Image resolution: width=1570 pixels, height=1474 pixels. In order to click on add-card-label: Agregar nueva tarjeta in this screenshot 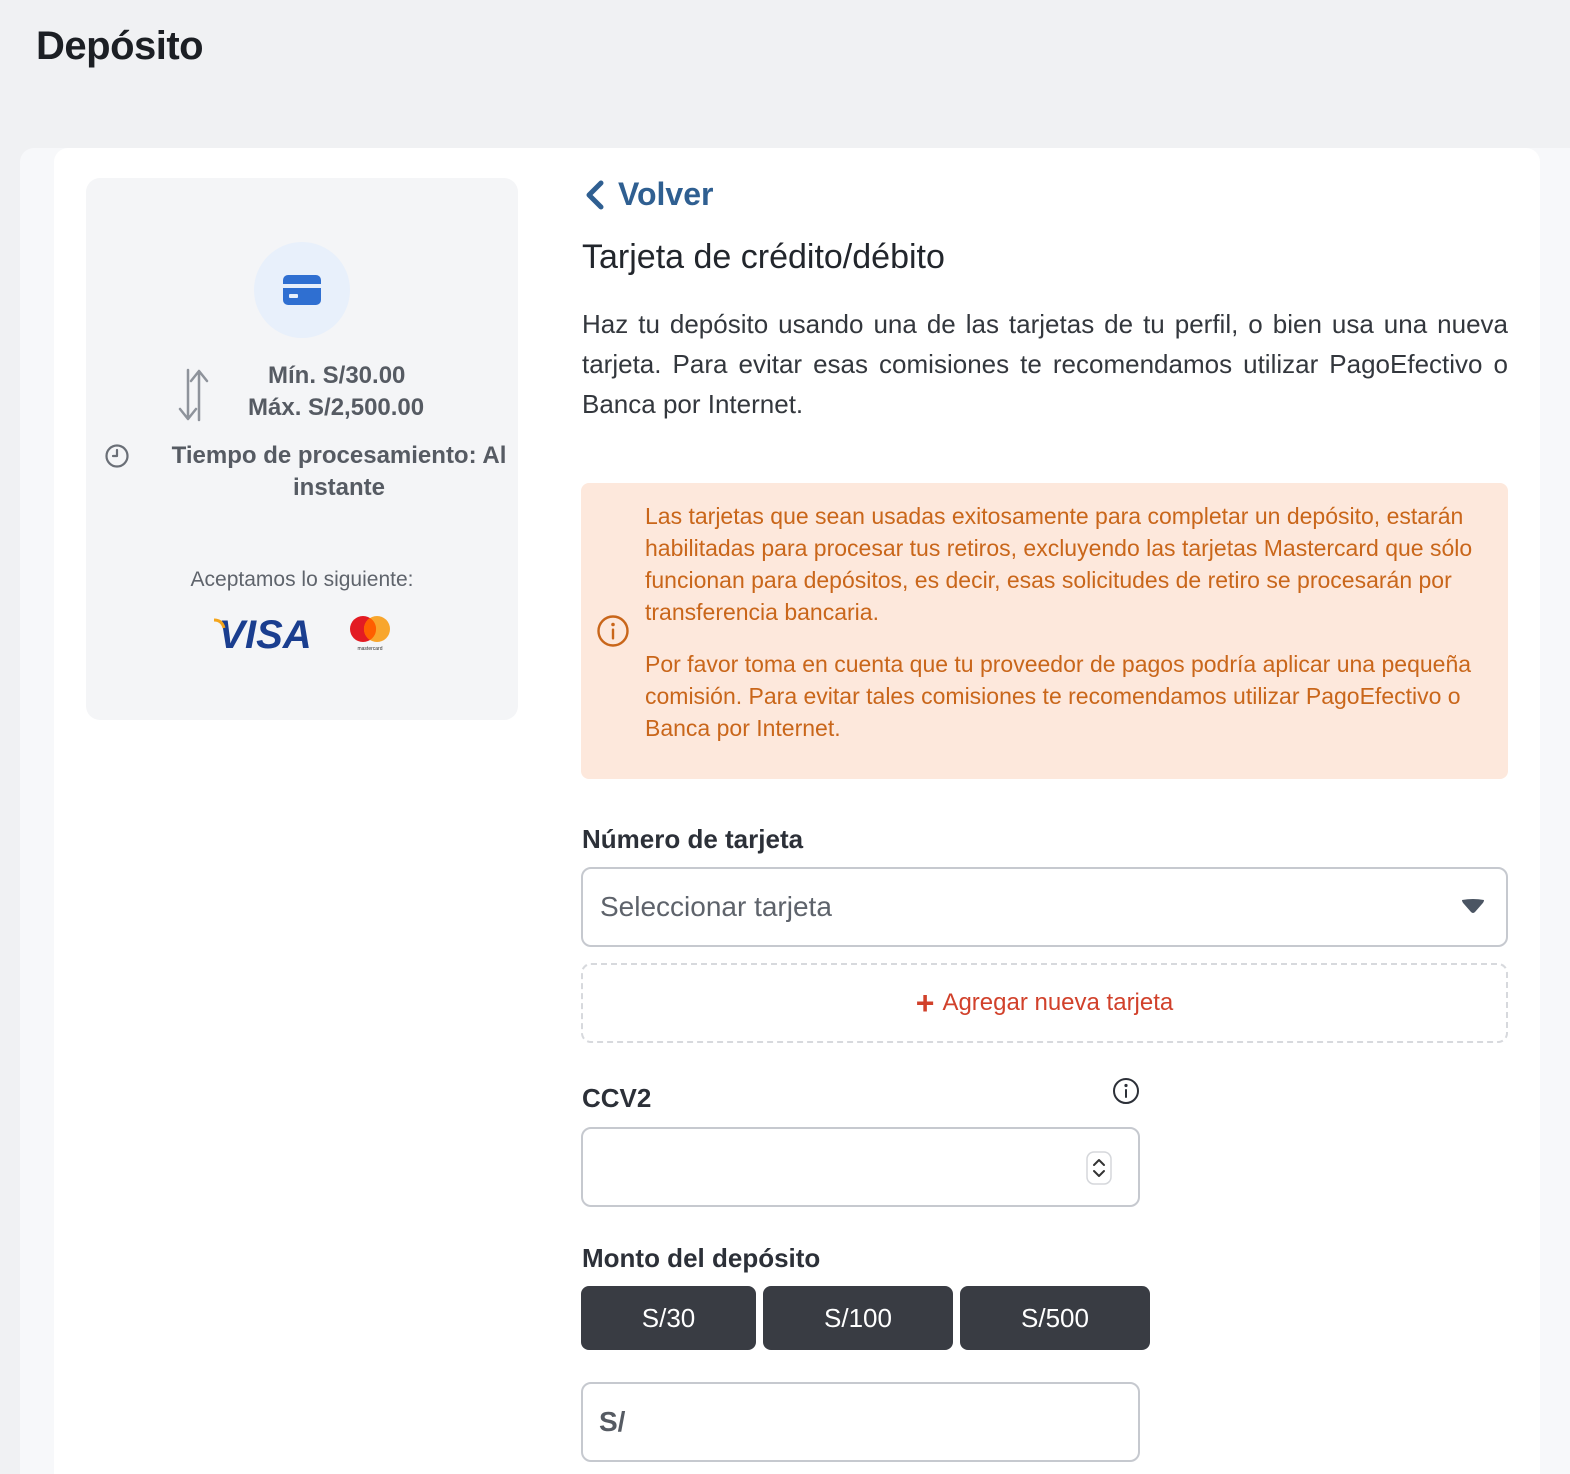, I will do `click(1058, 1002)`.